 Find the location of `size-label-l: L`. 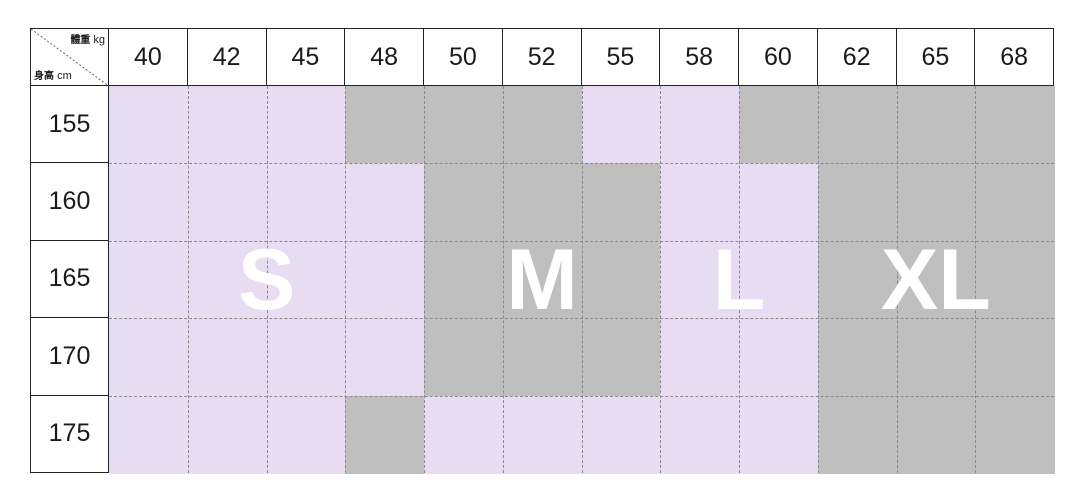

size-label-l: L is located at coordinates (739, 279).